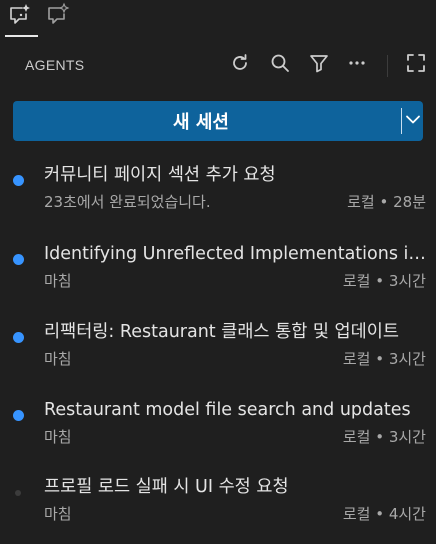 Image resolution: width=436 pixels, height=544 pixels. What do you see at coordinates (21, 36) in the screenshot?
I see `active-tab-indicator` at bounding box center [21, 36].